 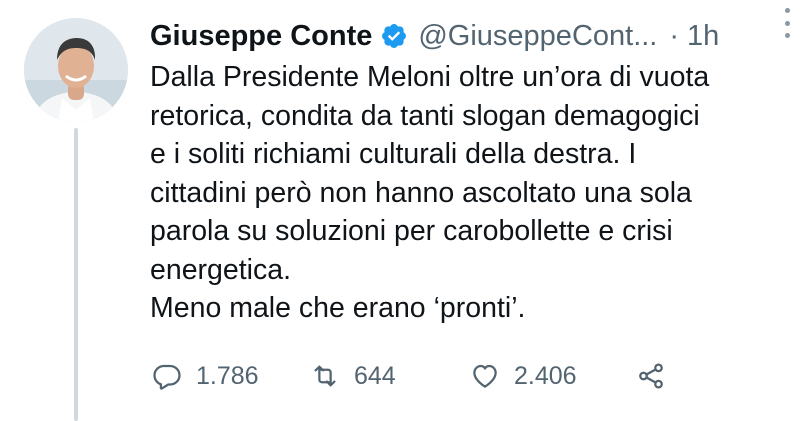 I want to click on verified-badge-icon, so click(x=394, y=36).